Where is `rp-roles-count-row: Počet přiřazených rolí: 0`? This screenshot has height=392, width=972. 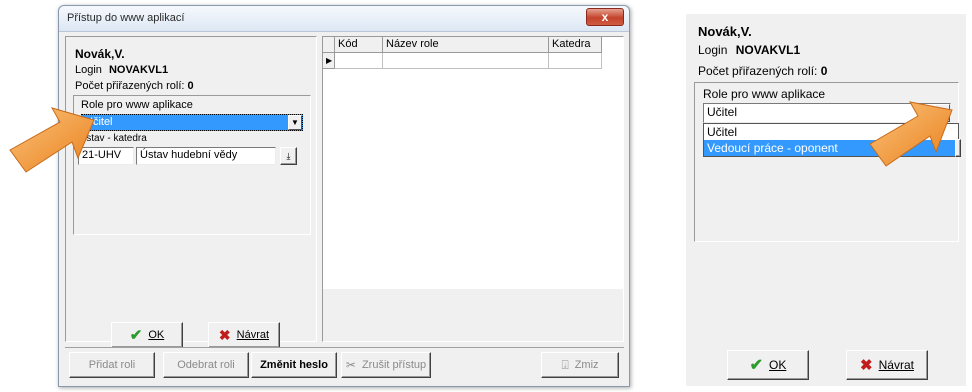 rp-roles-count-row: Počet přiřazených rolí: 0 is located at coordinates (762, 71).